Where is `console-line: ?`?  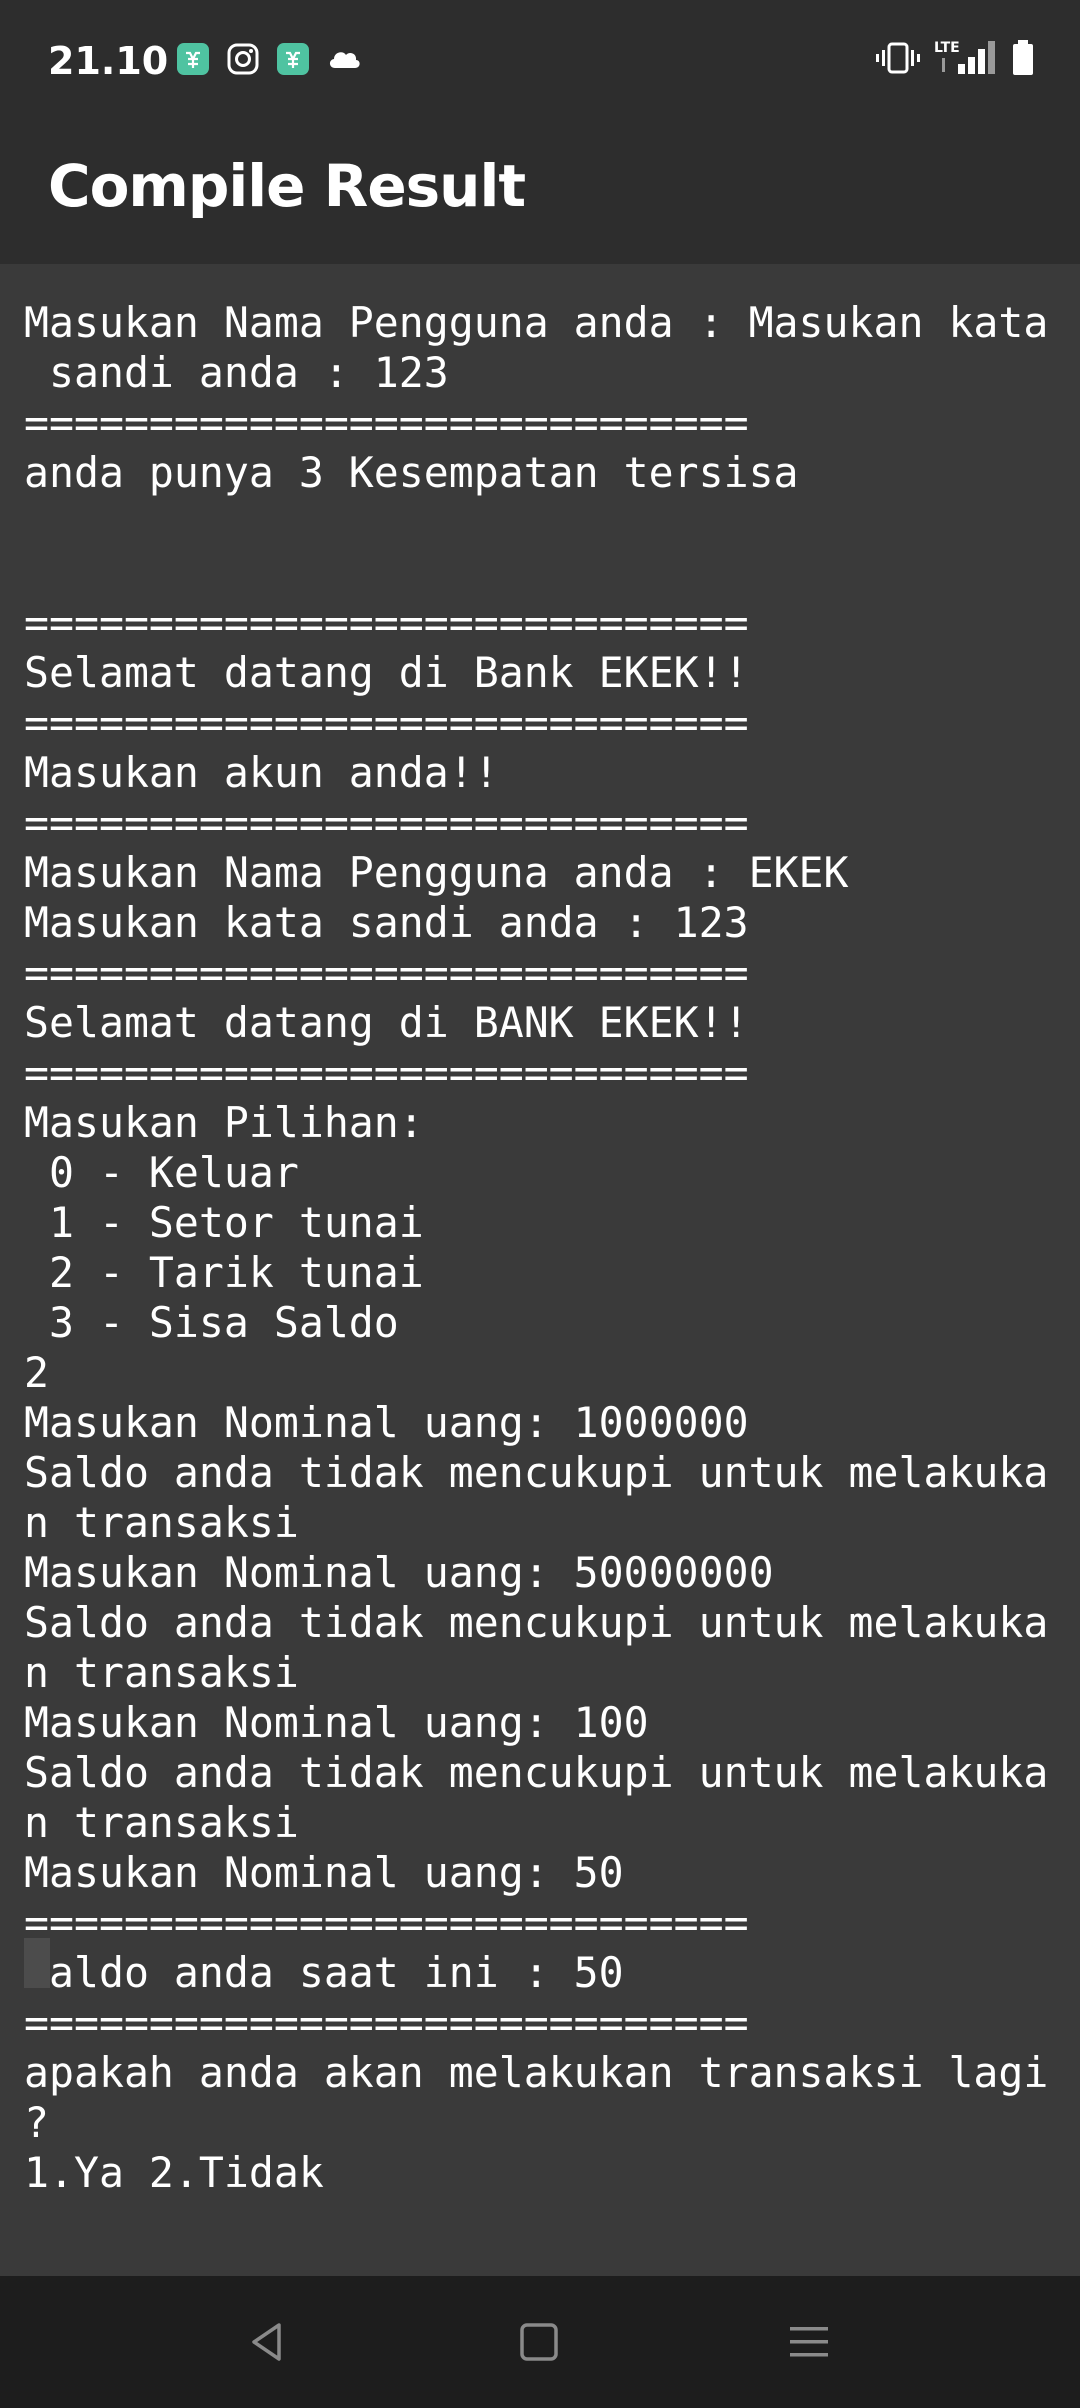
console-line: ? is located at coordinates (36, 2122).